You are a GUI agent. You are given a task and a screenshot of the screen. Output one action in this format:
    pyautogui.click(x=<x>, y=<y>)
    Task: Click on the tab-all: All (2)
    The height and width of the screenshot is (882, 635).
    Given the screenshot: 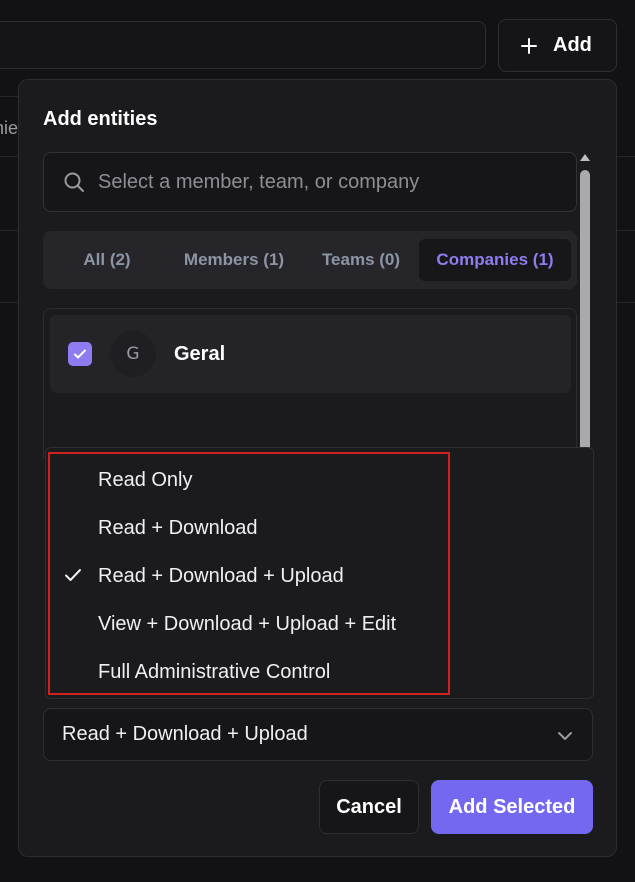 What is the action you would take?
    pyautogui.click(x=107, y=260)
    